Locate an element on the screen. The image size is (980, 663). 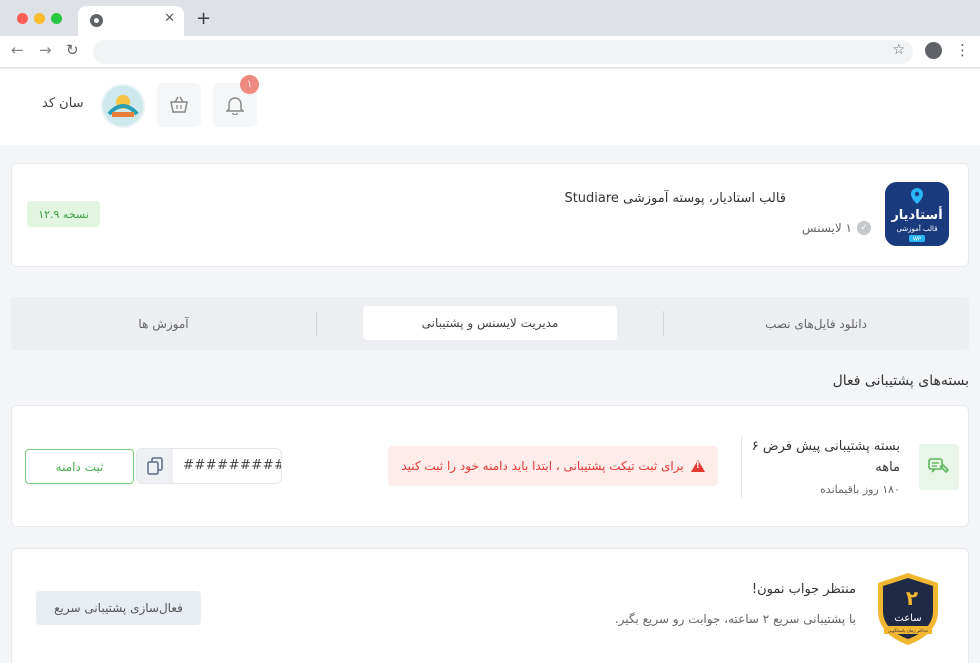
fast-support-title: منتظر جواب نمون! is located at coordinates (803, 589).